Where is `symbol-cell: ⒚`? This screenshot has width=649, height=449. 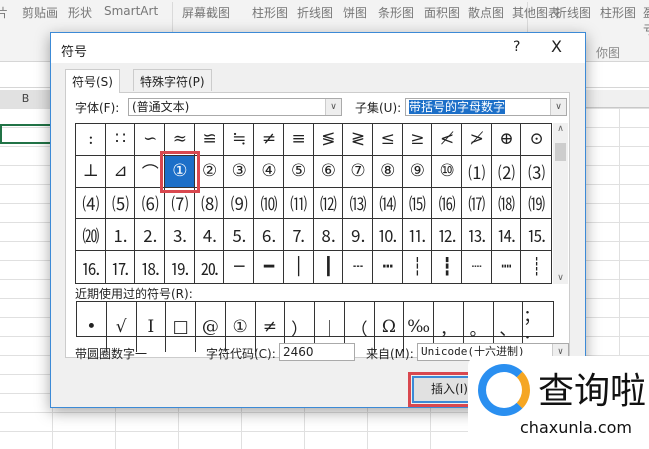 symbol-cell: ⒚ is located at coordinates (180, 267).